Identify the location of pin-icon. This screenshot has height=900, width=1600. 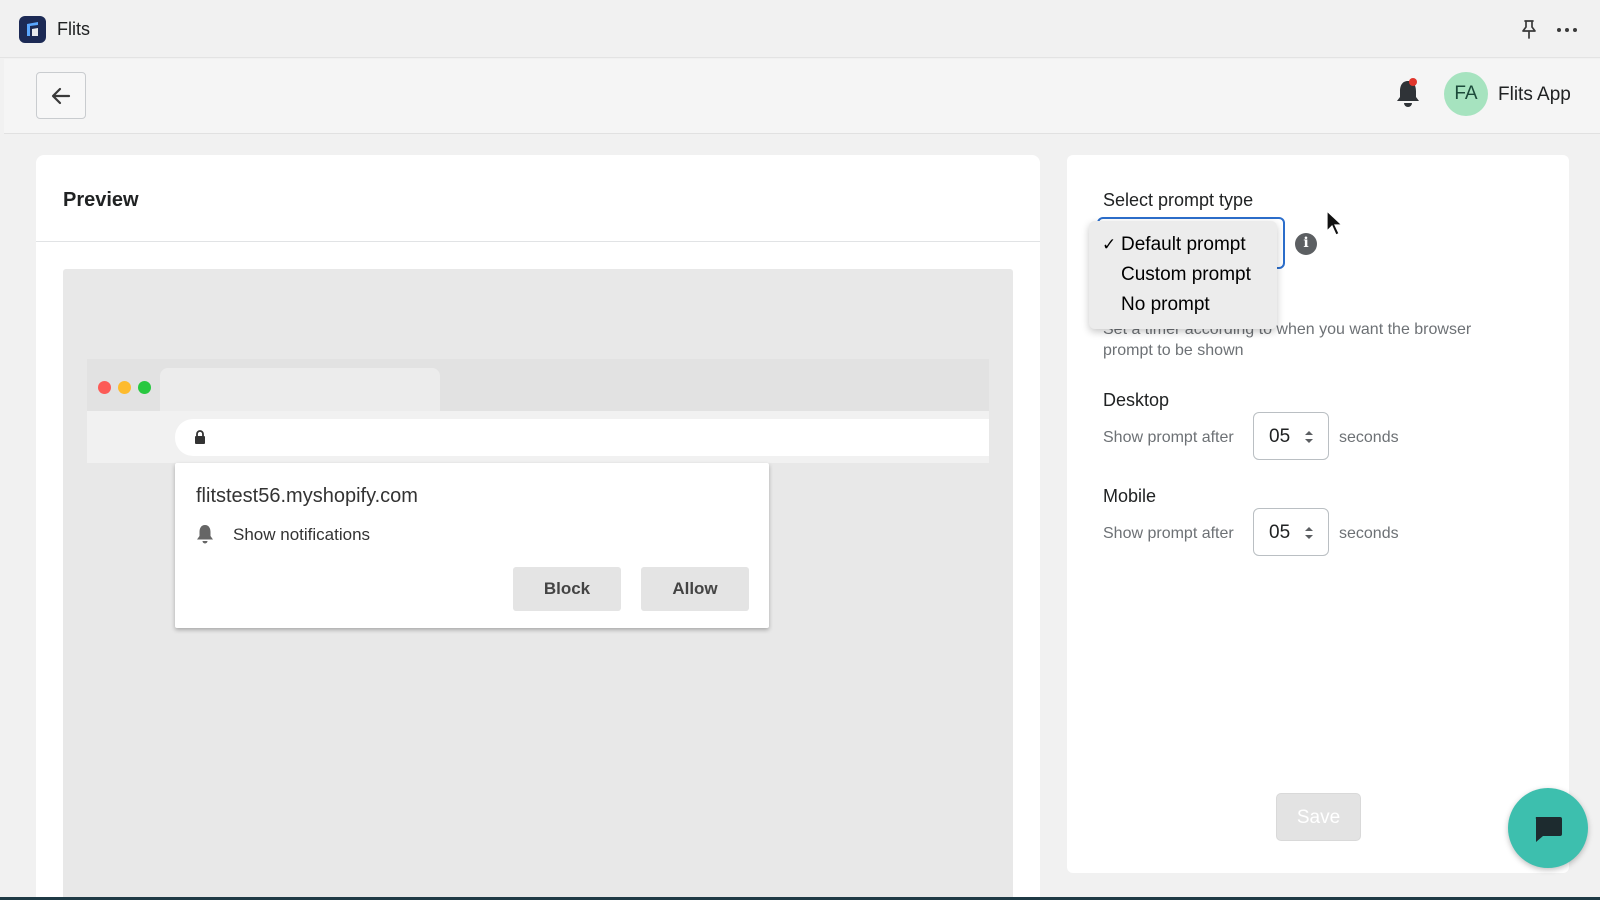
(1529, 29).